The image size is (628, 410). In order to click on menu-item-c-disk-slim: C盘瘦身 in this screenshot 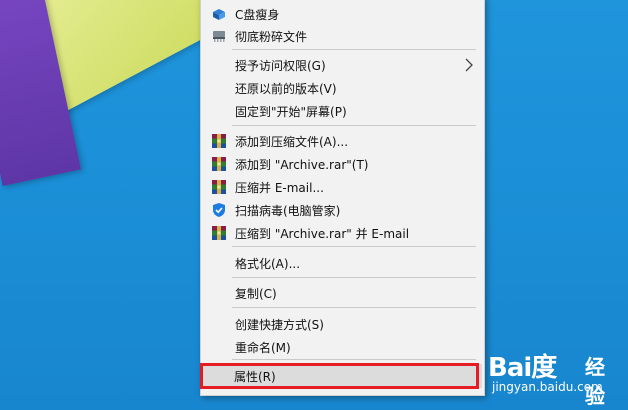, I will do `click(342, 14)`.